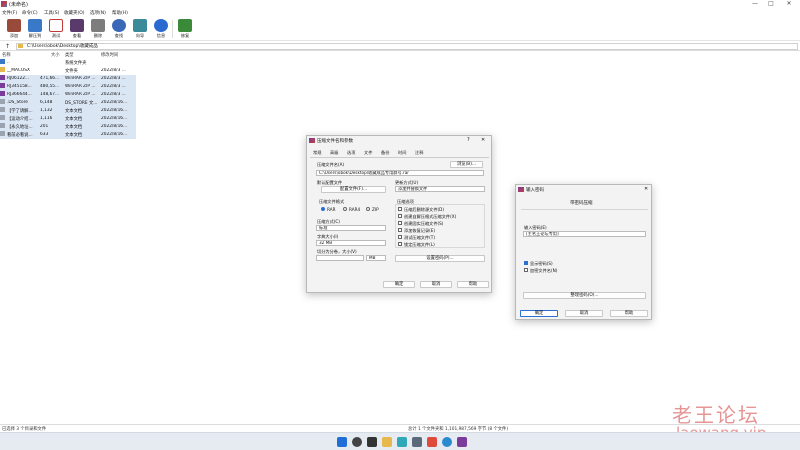  What do you see at coordinates (440, 189) in the screenshot?
I see `update-mode-select: 添加并替换文件` at bounding box center [440, 189].